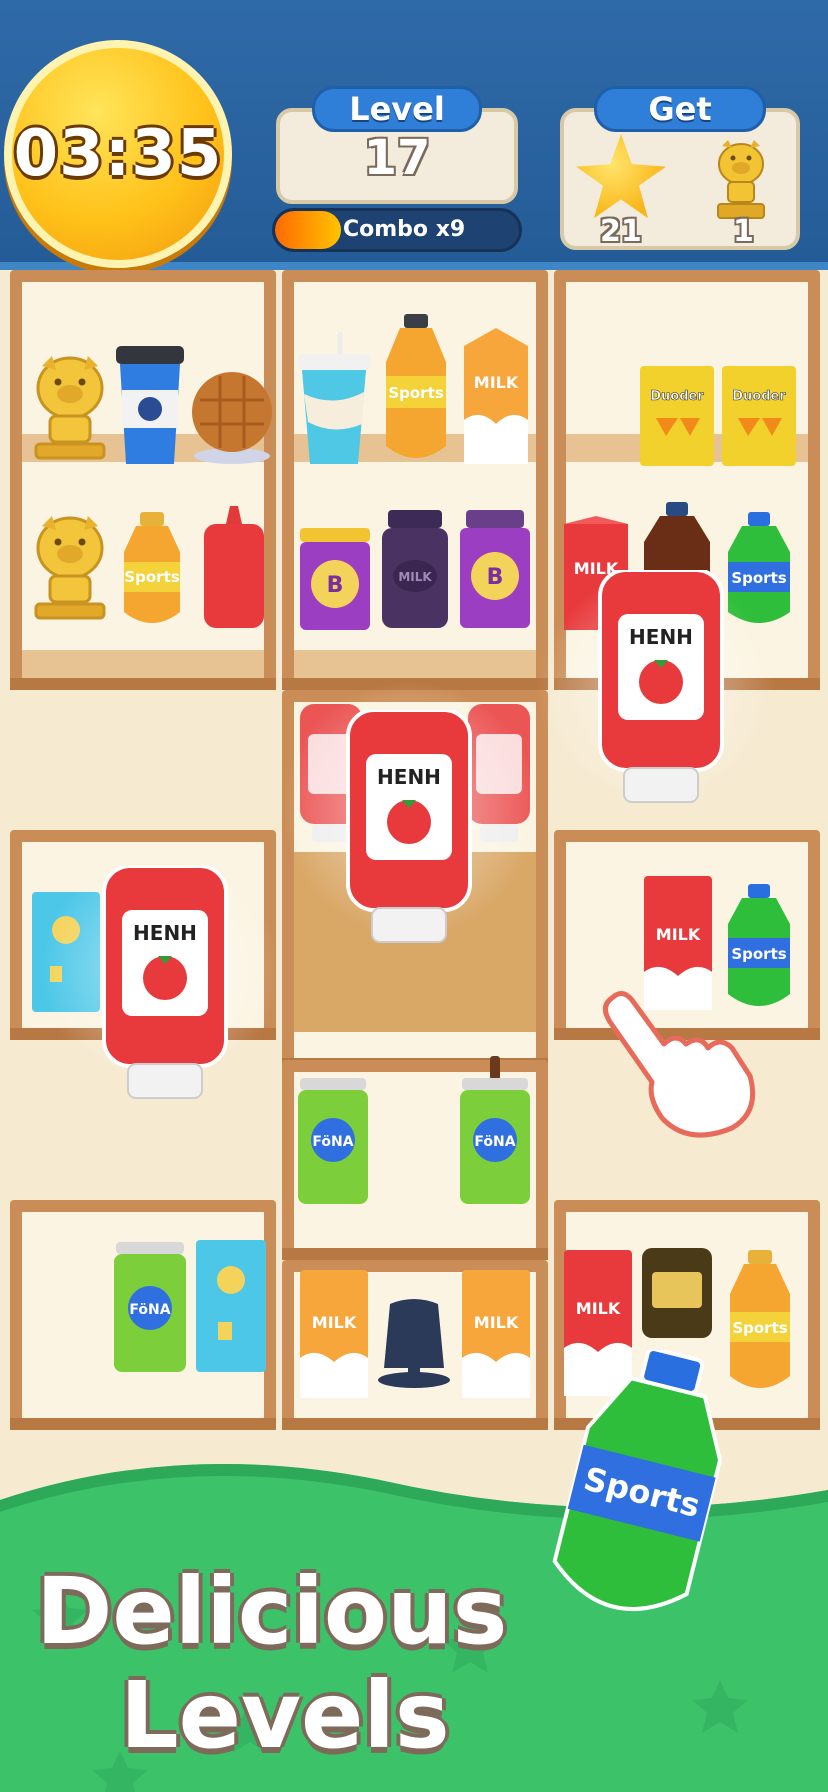  I want to click on level-number: 17, so click(397, 158).